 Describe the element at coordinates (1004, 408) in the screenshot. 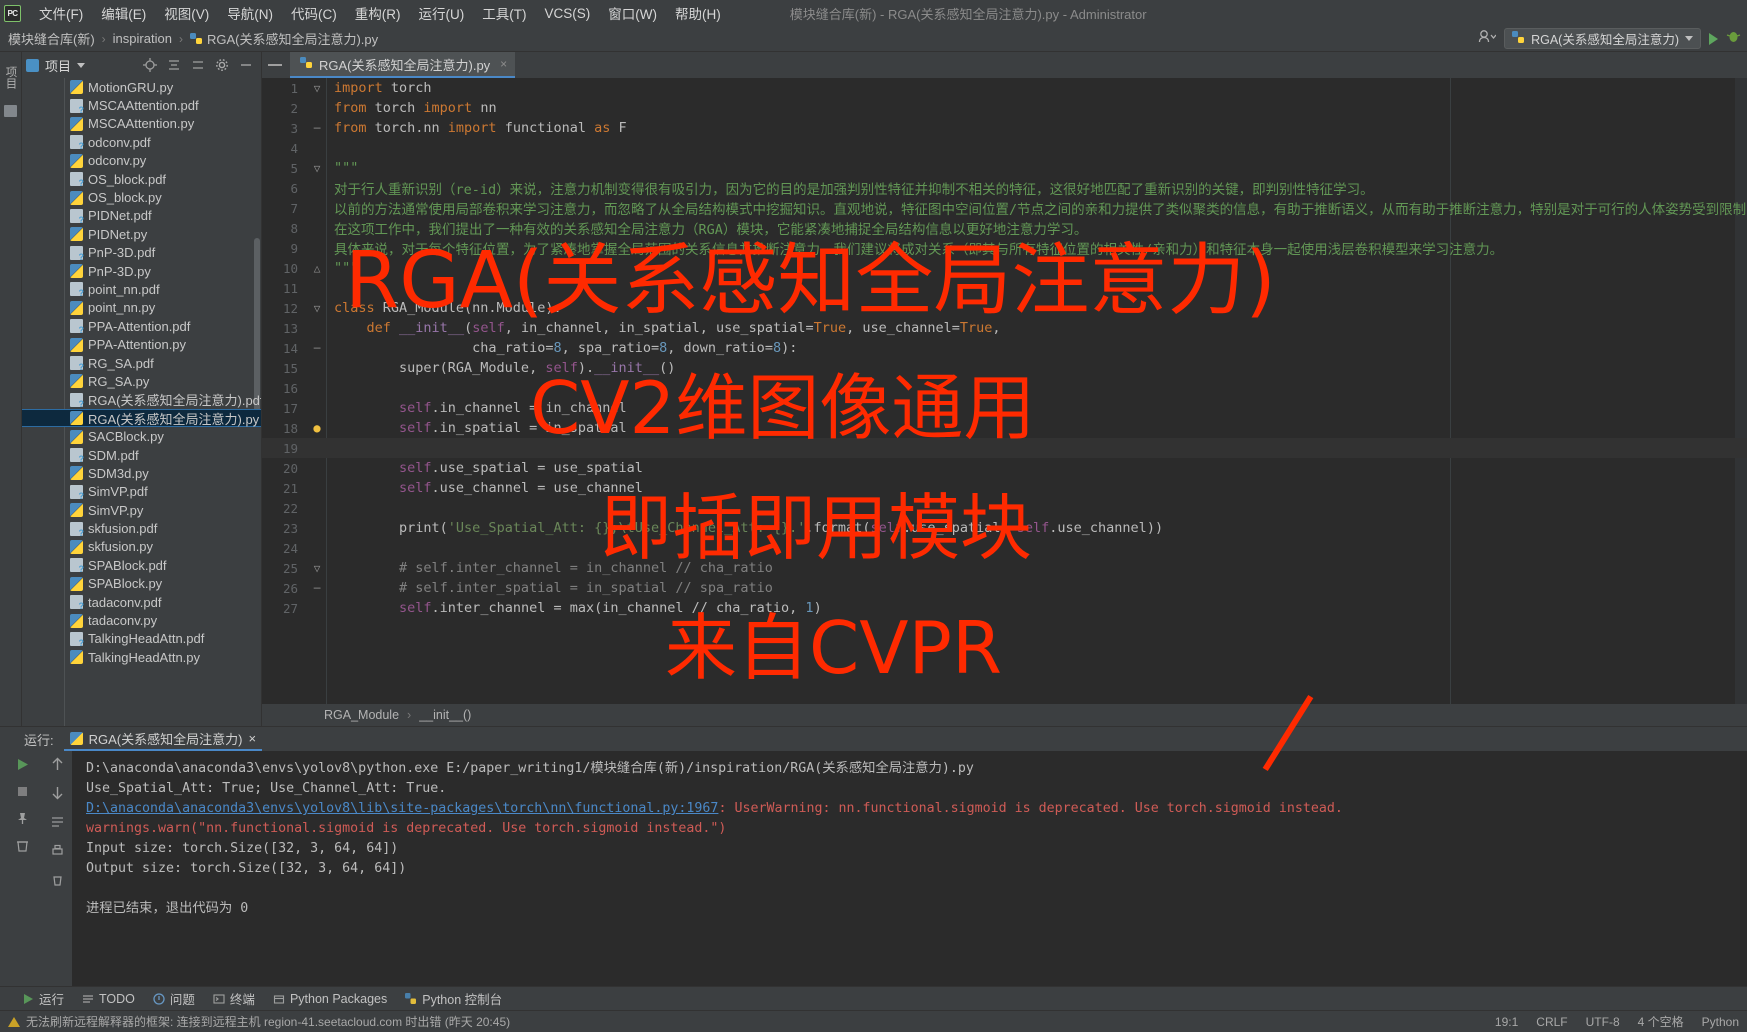

I see `code-line: 17 self.in_channel = in_channel` at that location.